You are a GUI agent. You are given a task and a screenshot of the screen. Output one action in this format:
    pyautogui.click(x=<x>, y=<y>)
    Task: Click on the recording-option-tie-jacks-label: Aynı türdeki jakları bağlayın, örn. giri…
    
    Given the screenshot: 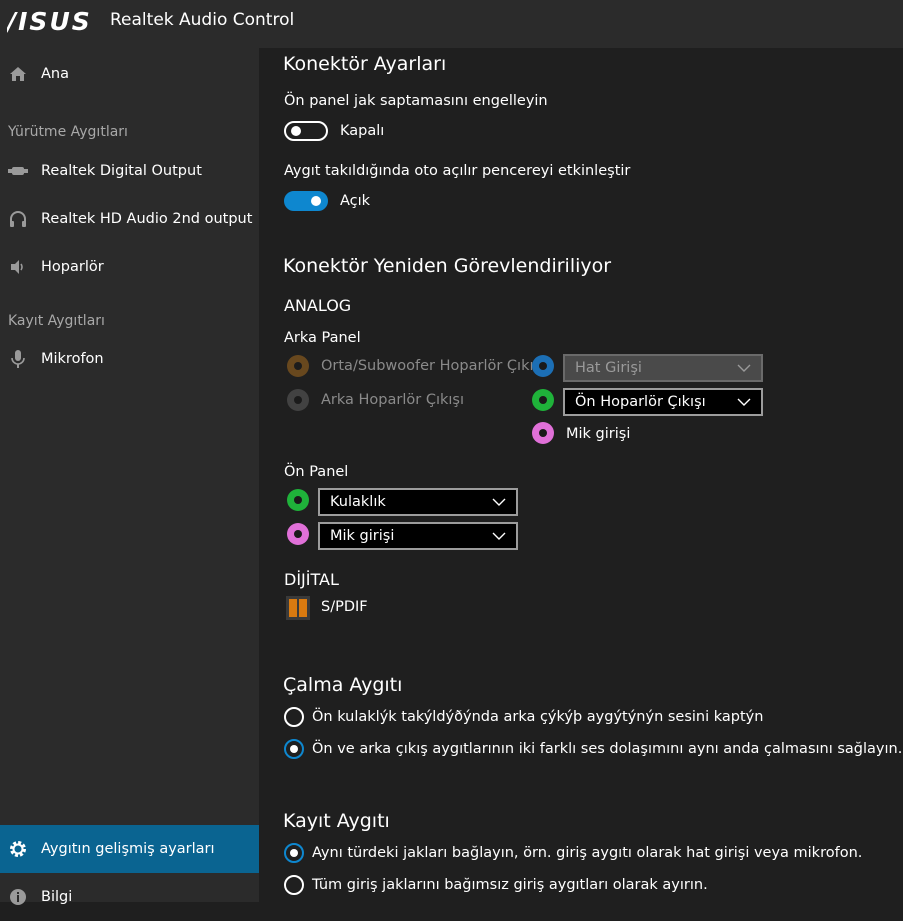 What is the action you would take?
    pyautogui.click(x=587, y=853)
    